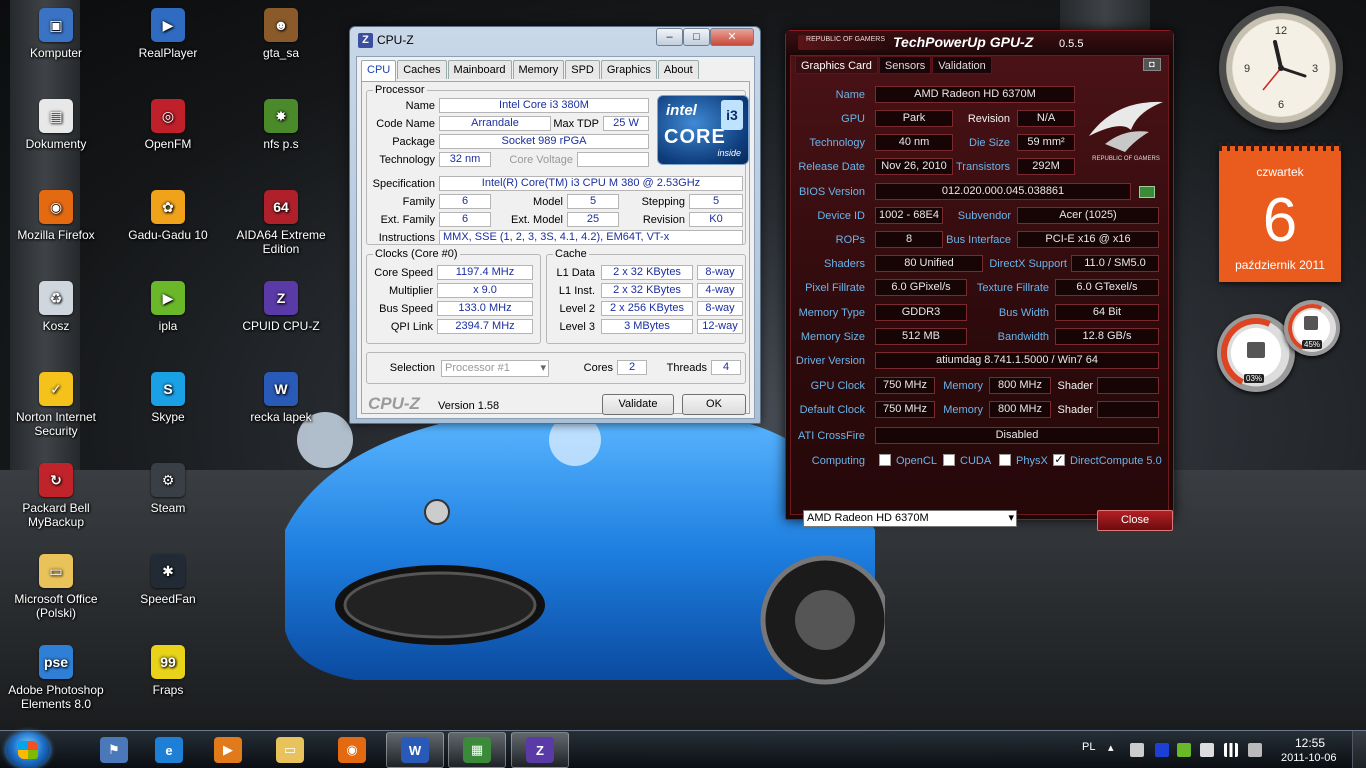 This screenshot has height=768, width=1366. Describe the element at coordinates (663, 220) in the screenshot. I see `revision-label: Revision` at that location.